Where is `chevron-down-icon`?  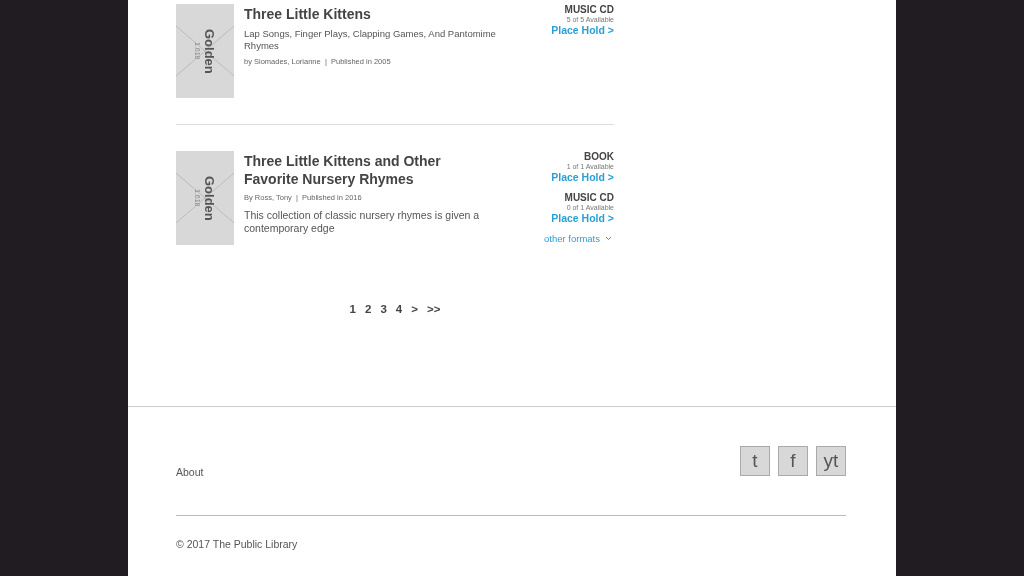 chevron-down-icon is located at coordinates (608, 238).